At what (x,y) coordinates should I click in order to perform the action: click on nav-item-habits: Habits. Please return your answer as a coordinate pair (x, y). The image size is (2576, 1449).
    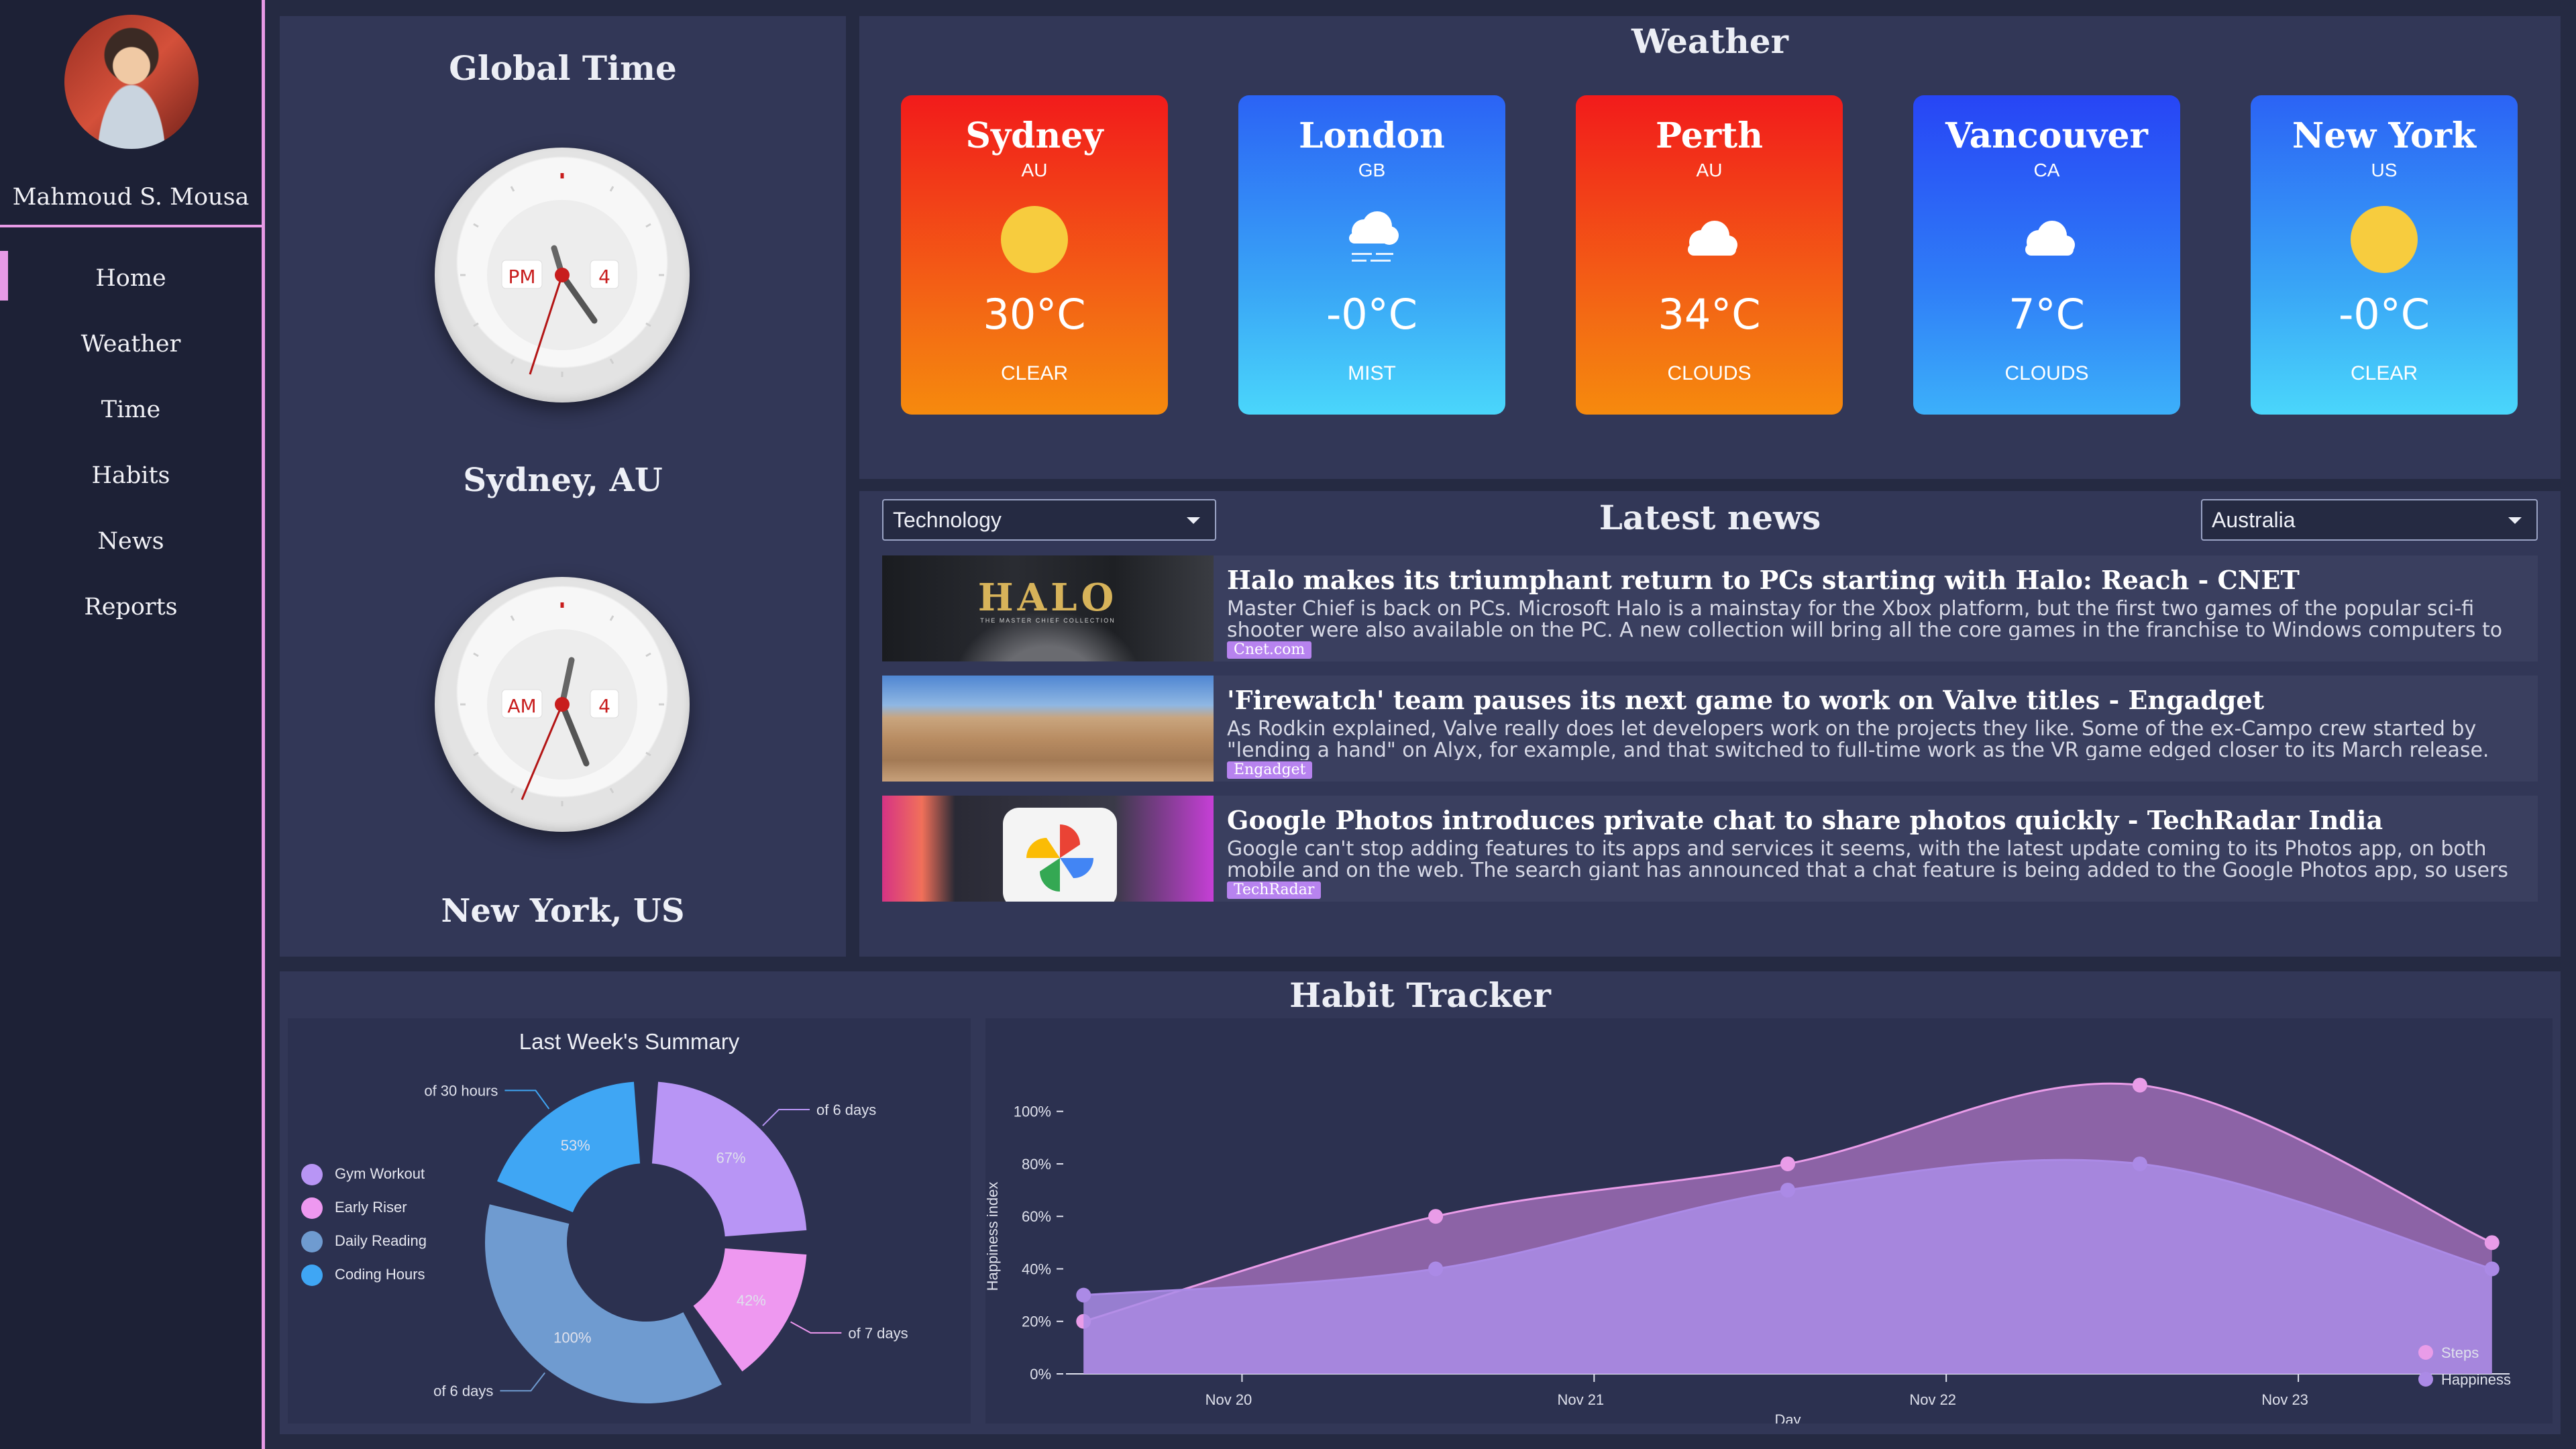
    Looking at the image, I should click on (131, 475).